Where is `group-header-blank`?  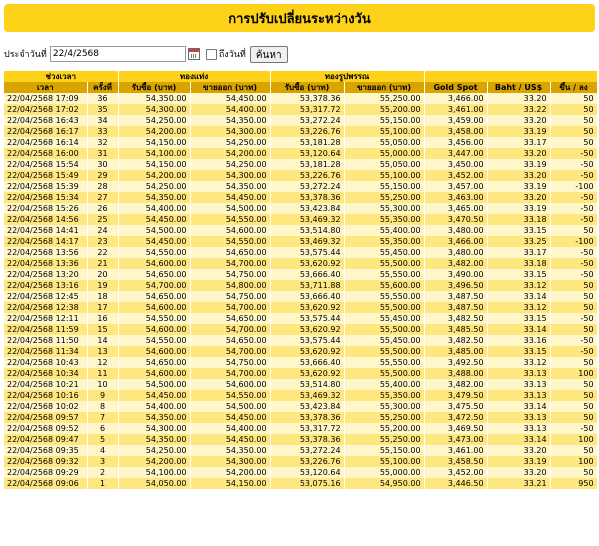 group-header-blank is located at coordinates (511, 76).